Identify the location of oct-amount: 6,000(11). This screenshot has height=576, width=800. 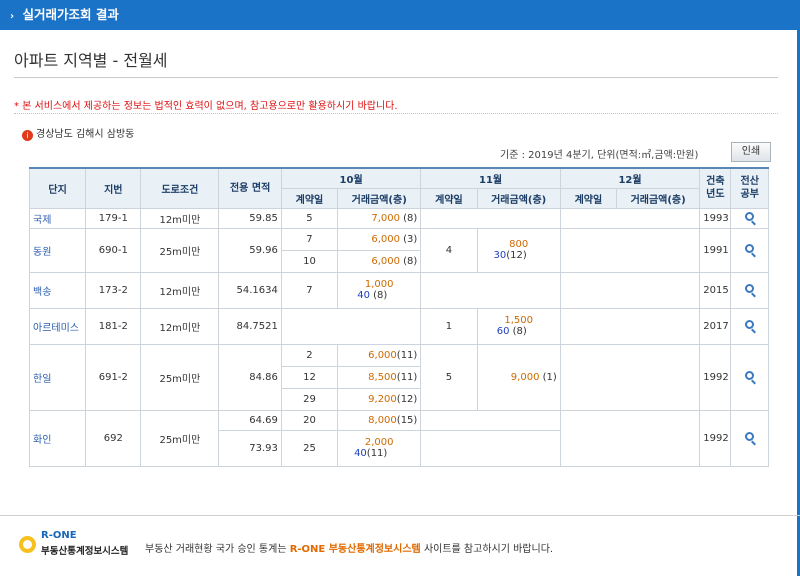
(379, 355).